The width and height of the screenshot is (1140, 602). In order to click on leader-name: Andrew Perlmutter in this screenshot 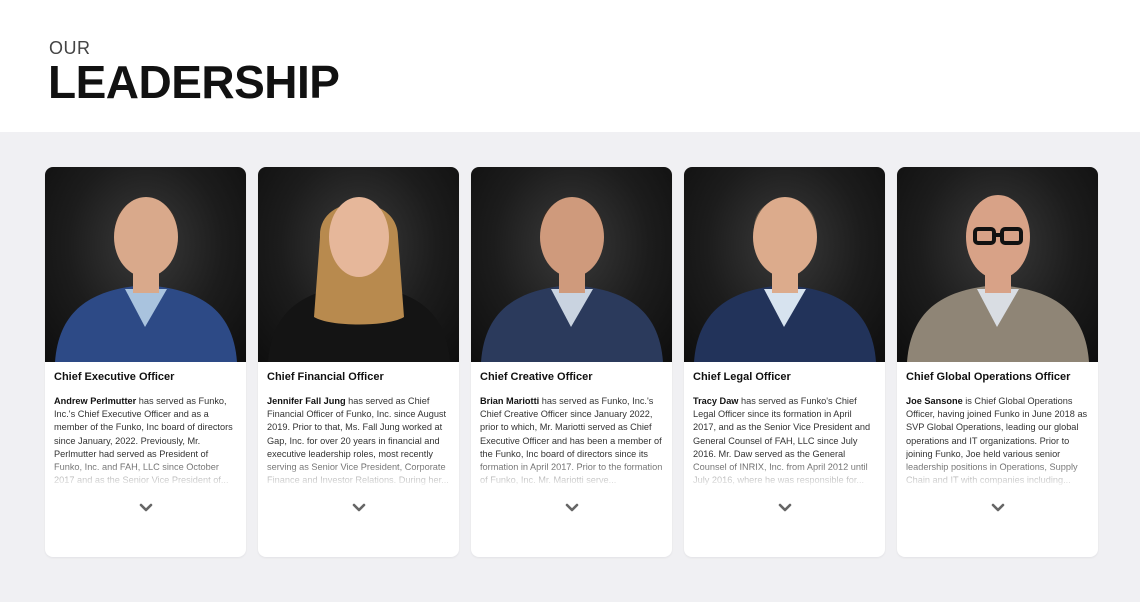, I will do `click(95, 401)`.